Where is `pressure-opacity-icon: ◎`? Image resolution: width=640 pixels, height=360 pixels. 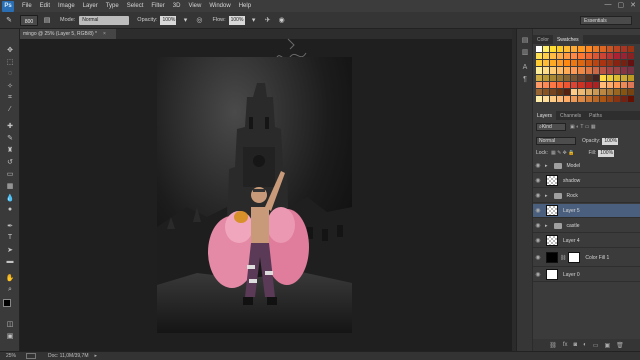 pressure-opacity-icon: ◎ is located at coordinates (199, 20).